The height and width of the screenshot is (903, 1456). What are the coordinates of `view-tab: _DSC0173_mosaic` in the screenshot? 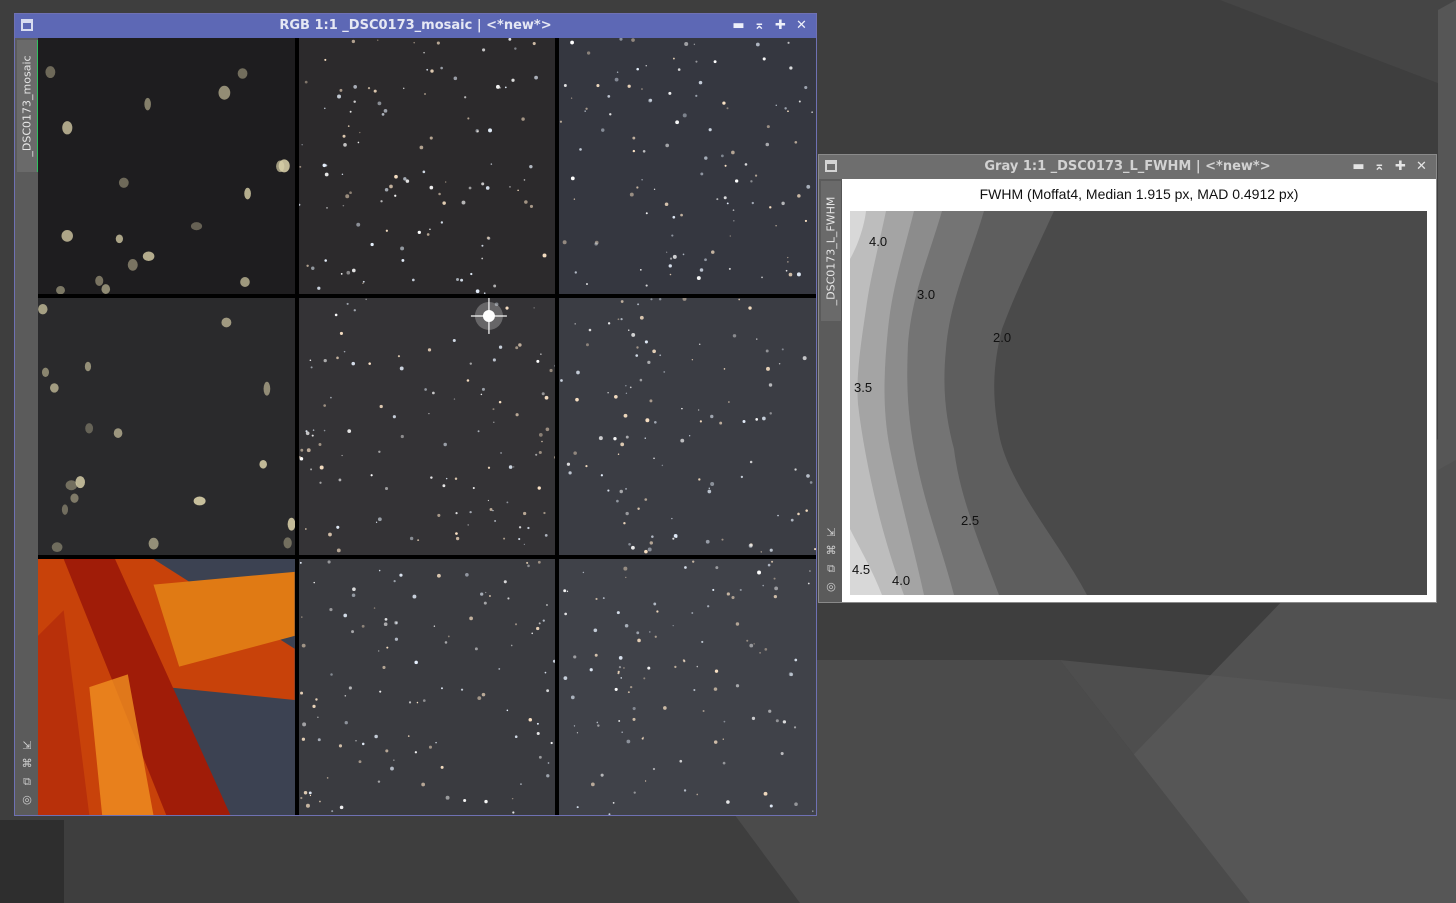 It's located at (28, 106).